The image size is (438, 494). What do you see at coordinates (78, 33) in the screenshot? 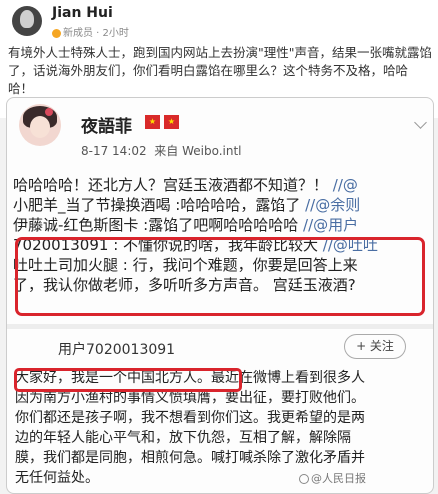
I see `badge-label: 新成员` at bounding box center [78, 33].